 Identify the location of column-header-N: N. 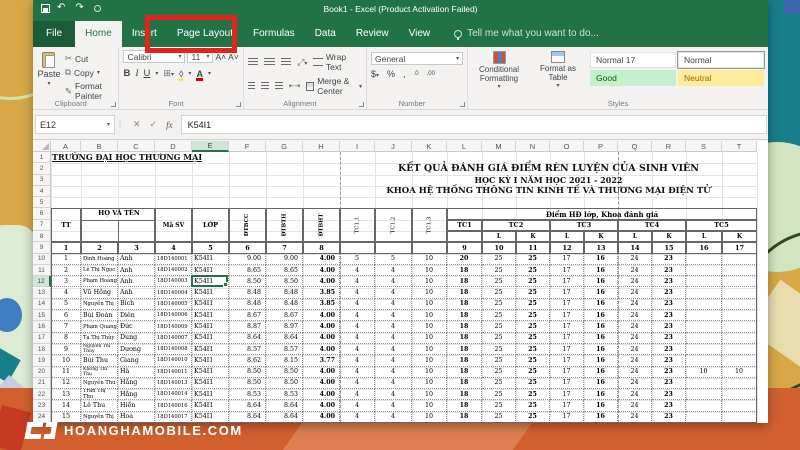
(533, 146).